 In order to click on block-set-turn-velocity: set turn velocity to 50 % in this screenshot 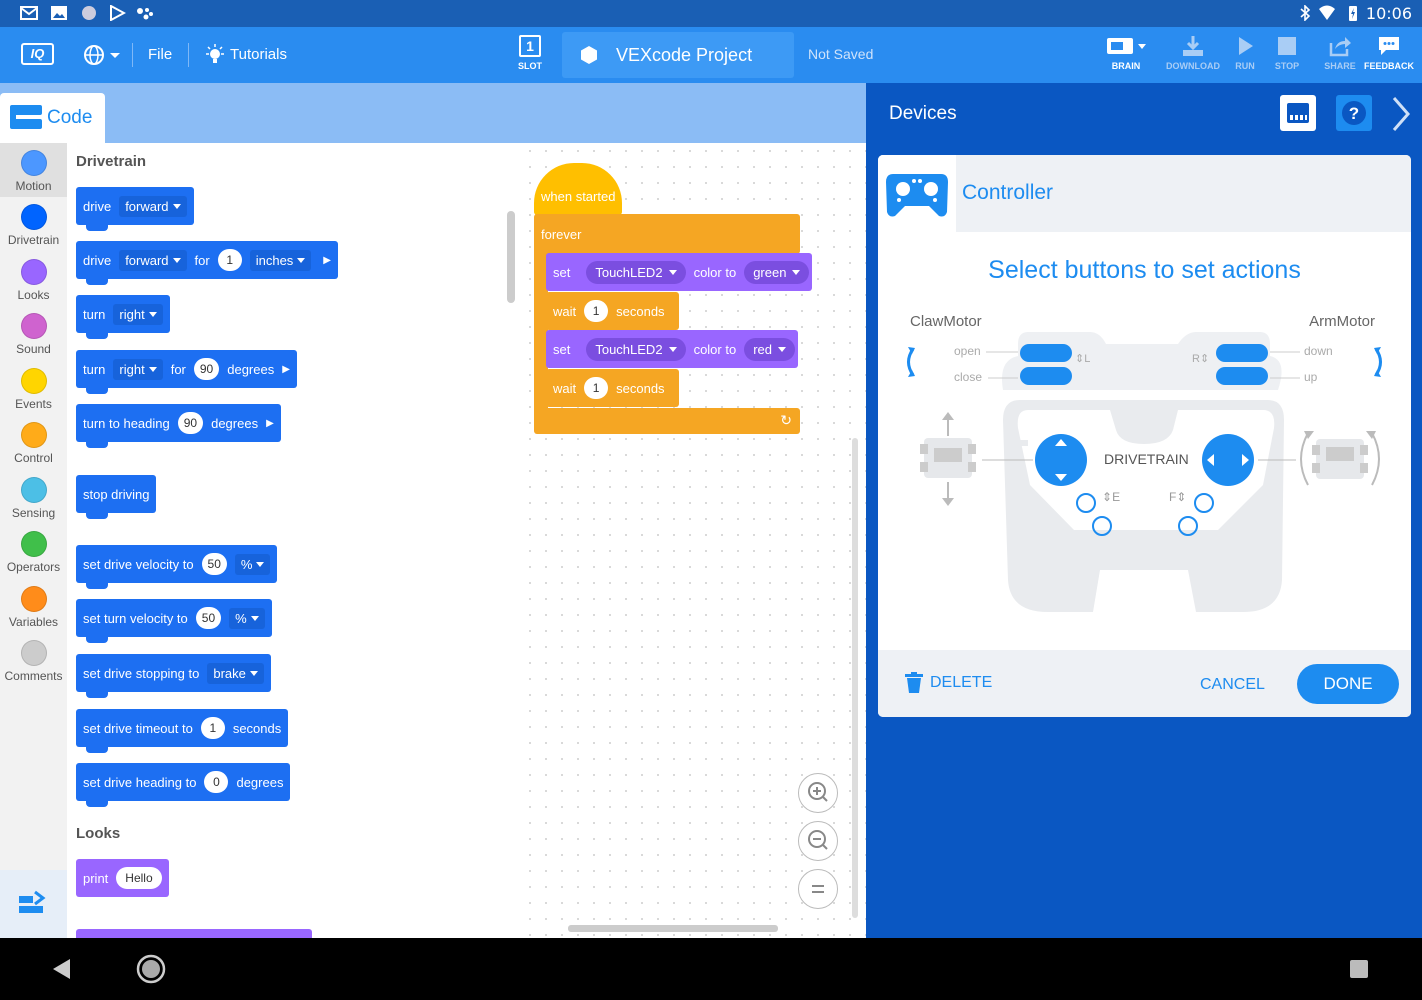, I will do `click(174, 621)`.